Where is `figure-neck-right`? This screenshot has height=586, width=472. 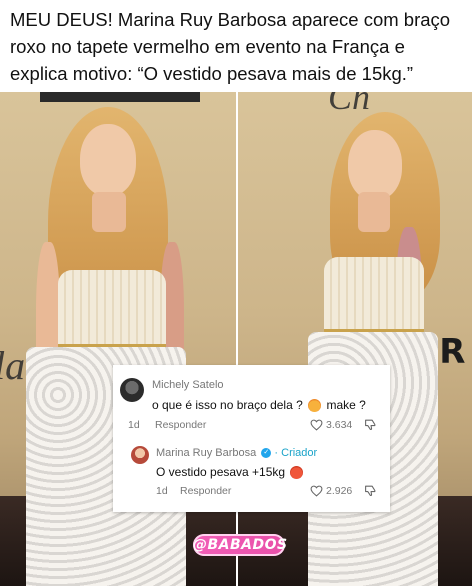 figure-neck-right is located at coordinates (374, 212).